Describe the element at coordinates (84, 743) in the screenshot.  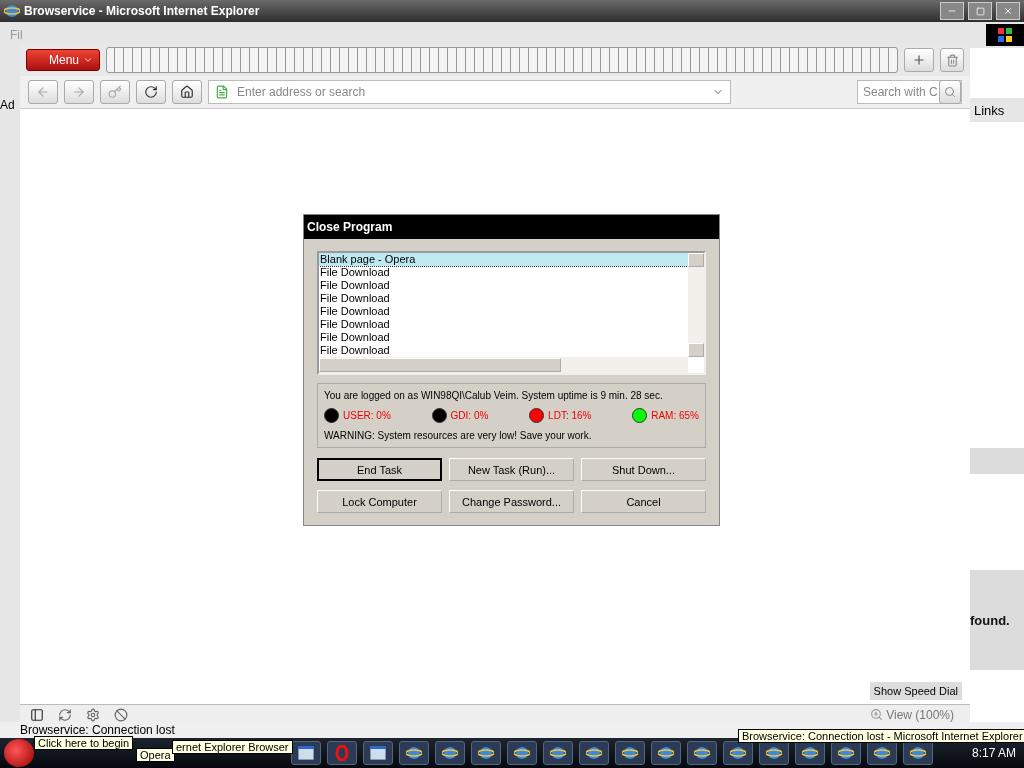
I see `tooltip: Click here to begin` at that location.